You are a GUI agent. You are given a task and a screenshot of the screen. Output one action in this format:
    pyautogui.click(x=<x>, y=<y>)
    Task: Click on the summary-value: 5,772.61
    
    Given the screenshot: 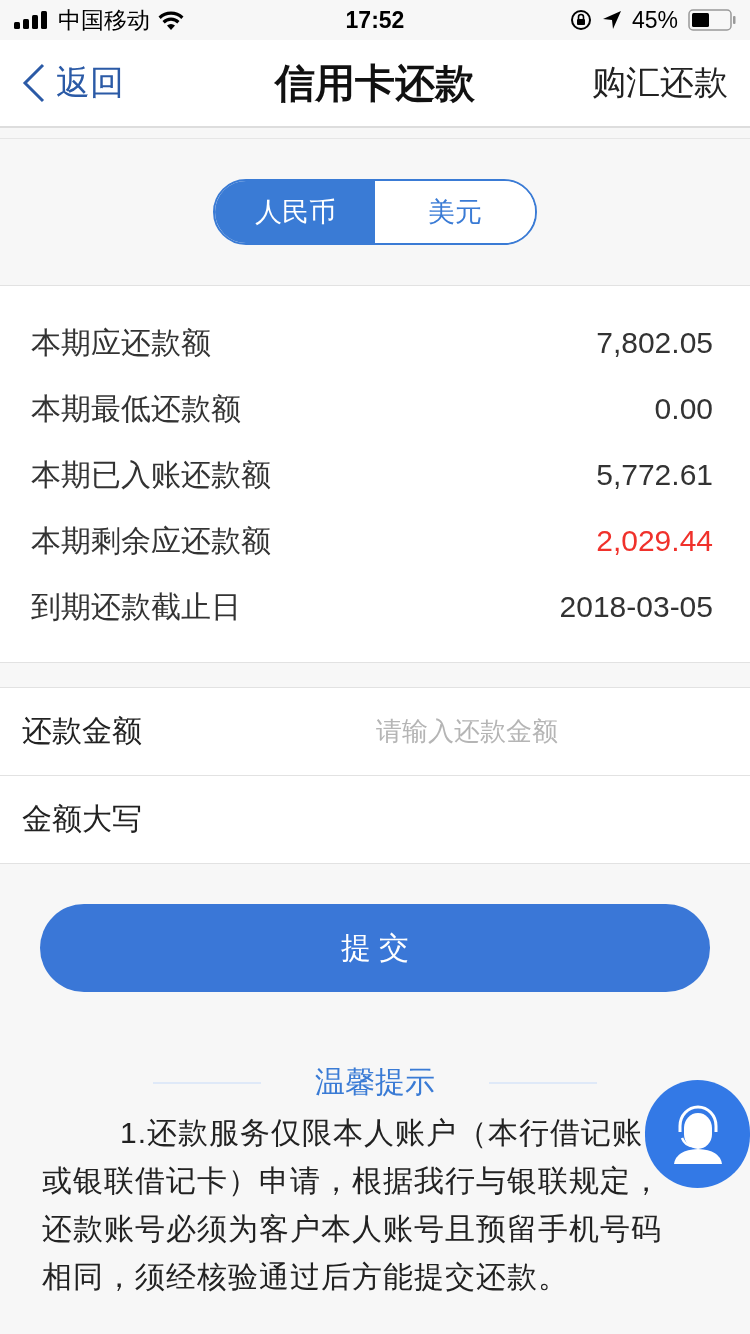 What is the action you would take?
    pyautogui.click(x=654, y=475)
    